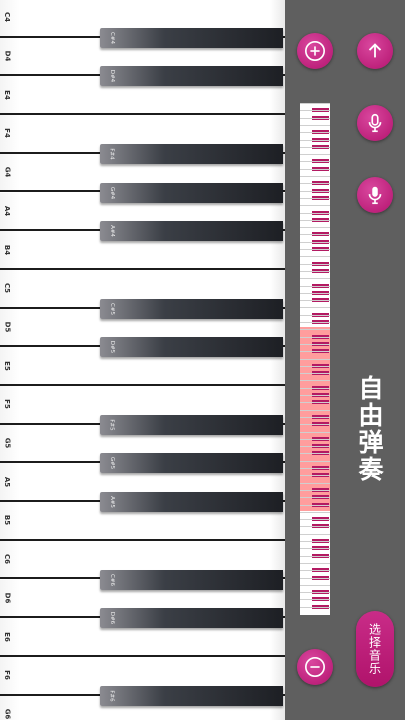  Describe the element at coordinates (7, 17) in the screenshot. I see `white-key-label: C4` at that location.